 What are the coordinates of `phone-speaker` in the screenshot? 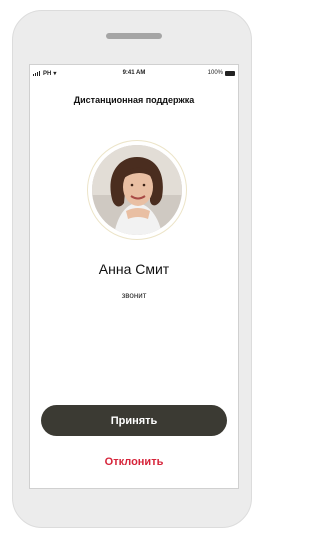 It's located at (134, 36).